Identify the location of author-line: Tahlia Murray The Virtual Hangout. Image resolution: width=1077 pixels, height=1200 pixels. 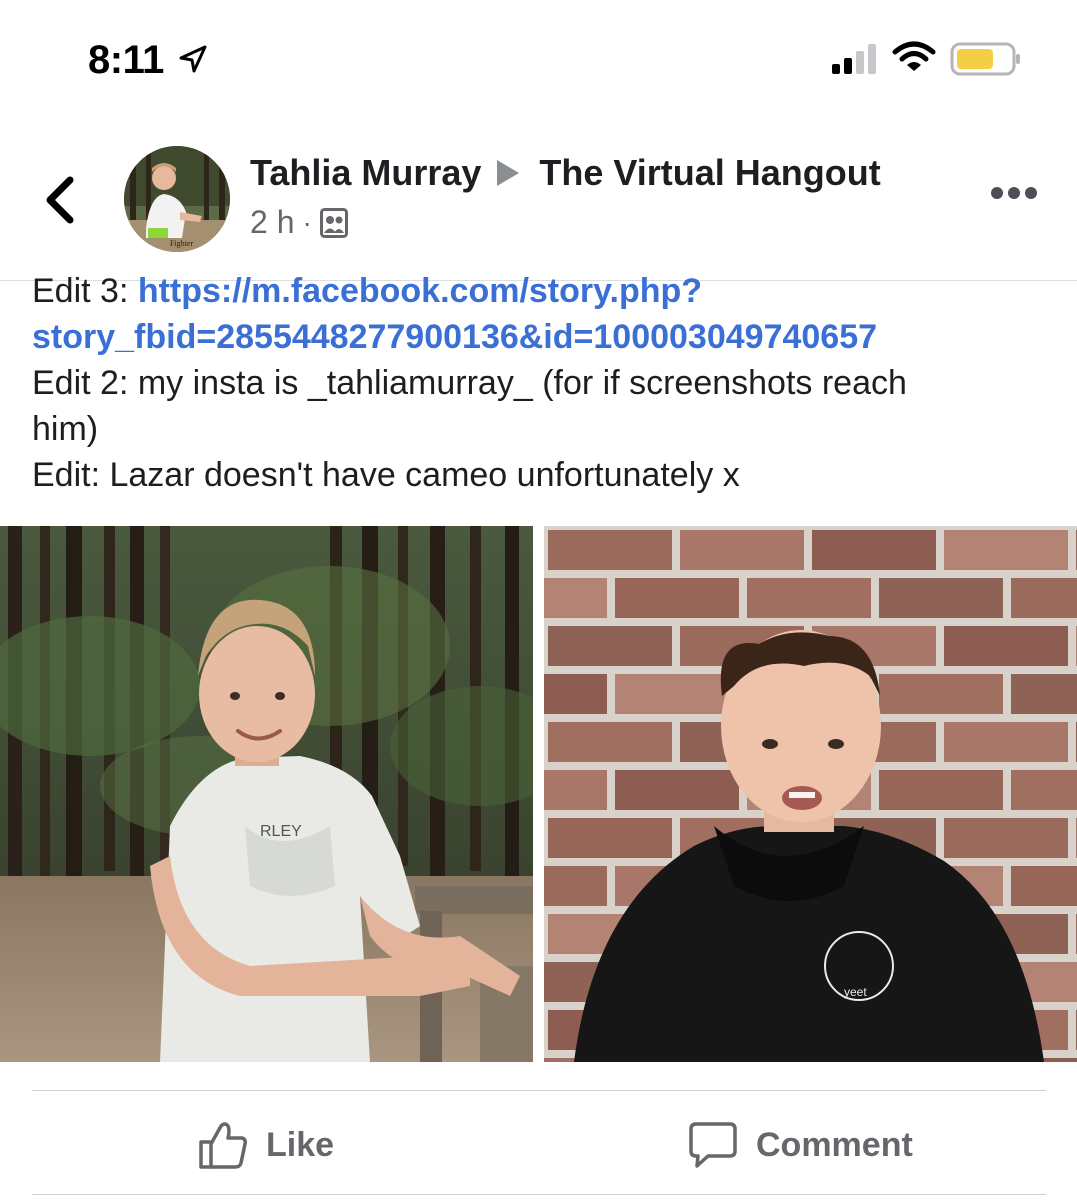
(565, 173).